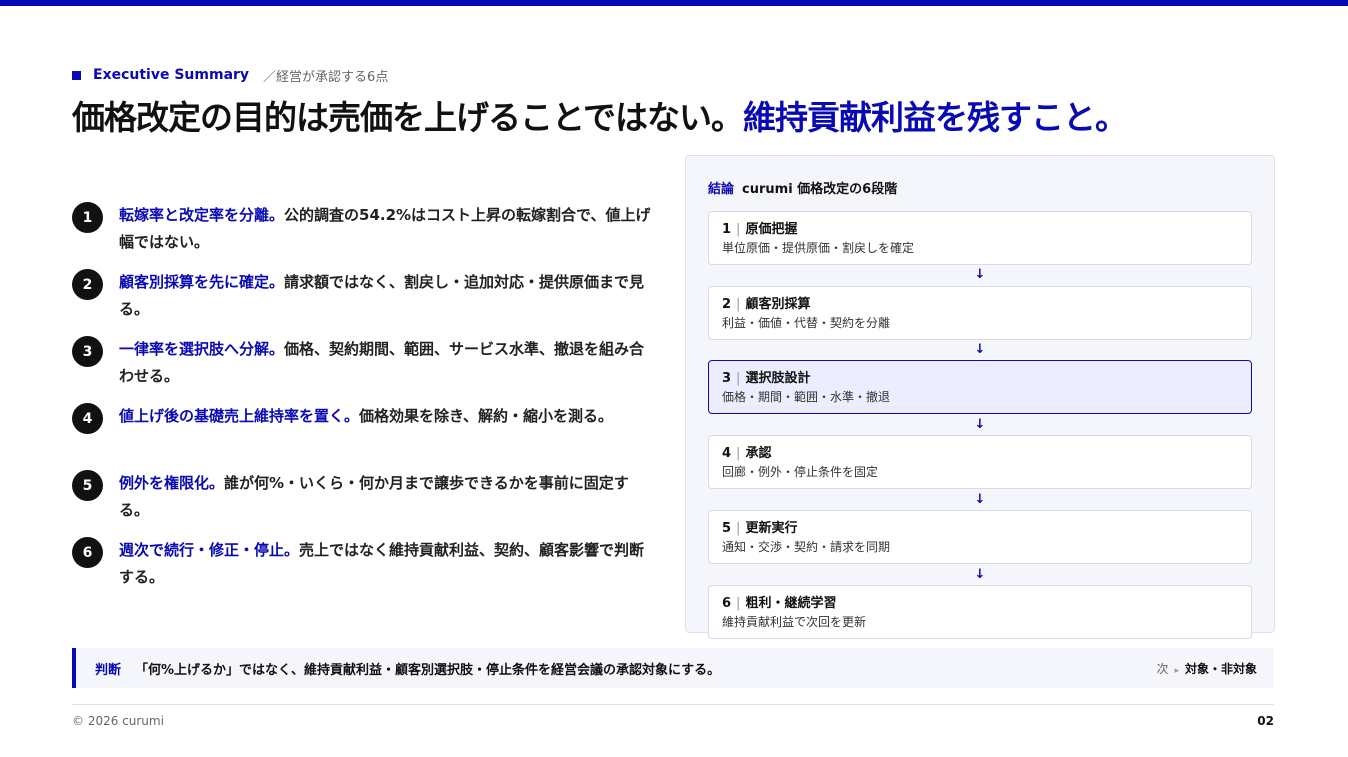  Describe the element at coordinates (1176, 670) in the screenshot. I see `triangle-right-icon: ▸` at that location.